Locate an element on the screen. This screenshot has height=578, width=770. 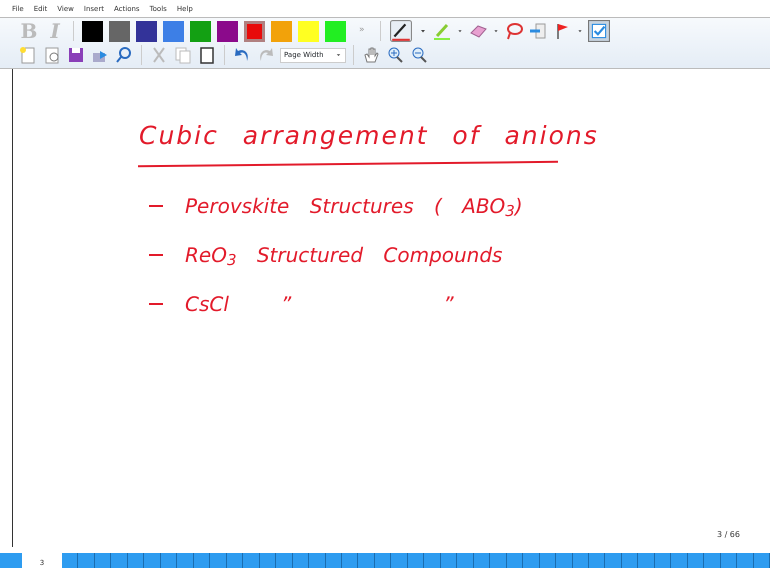
selection-tool-icon is located at coordinates (599, 31).